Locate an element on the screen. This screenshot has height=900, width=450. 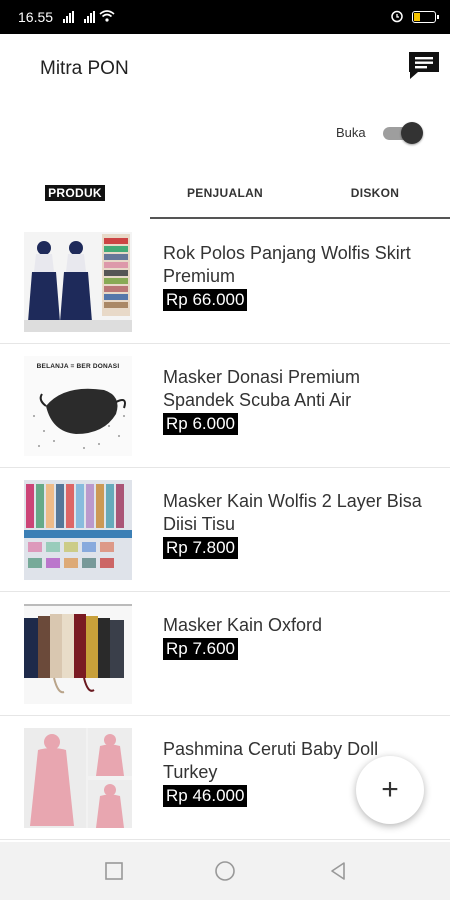
tab-diskon-label: DISKON is located at coordinates (375, 193).